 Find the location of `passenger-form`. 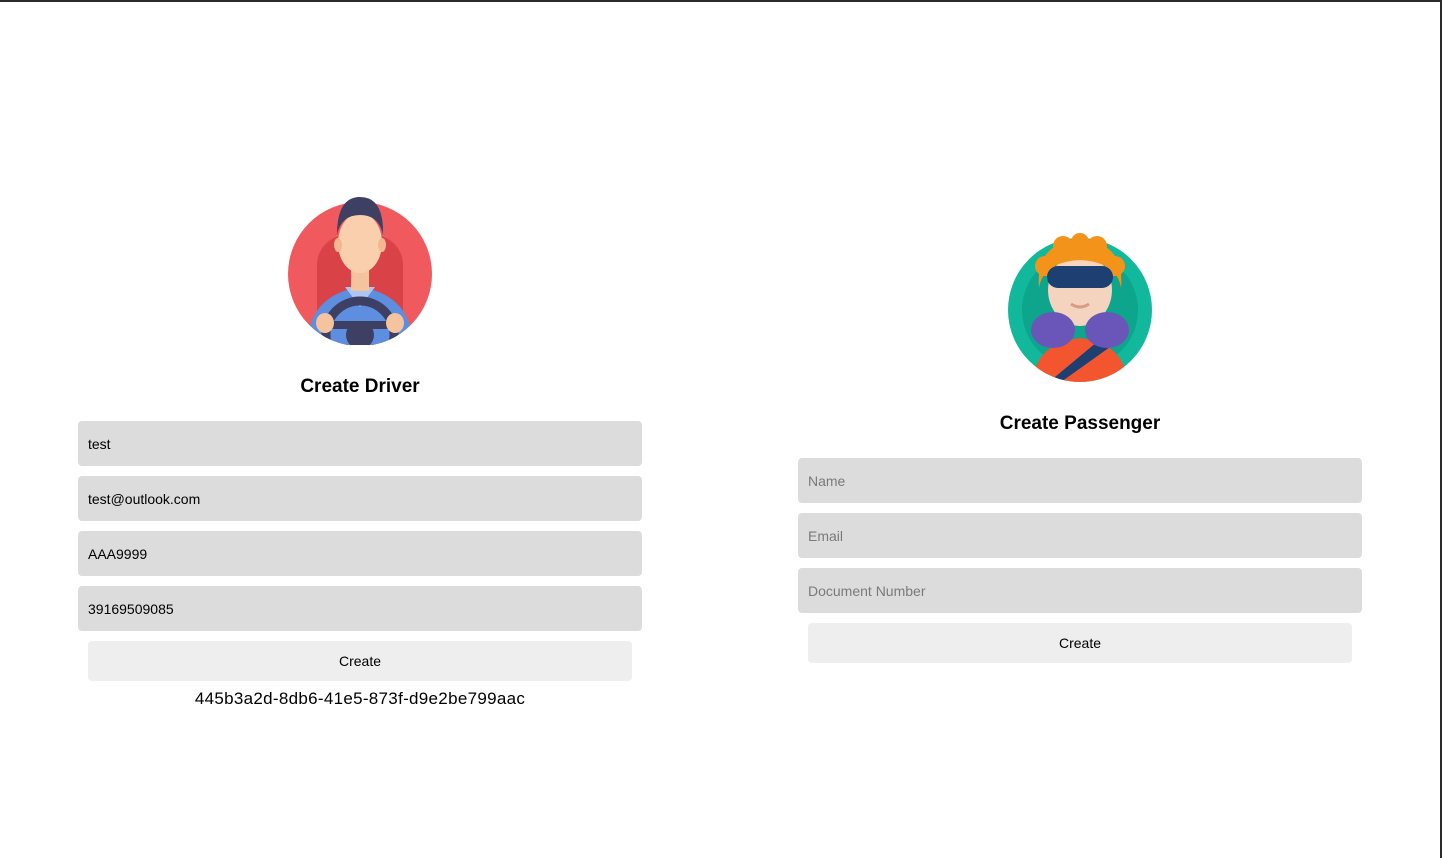

passenger-form is located at coordinates (1080, 535).